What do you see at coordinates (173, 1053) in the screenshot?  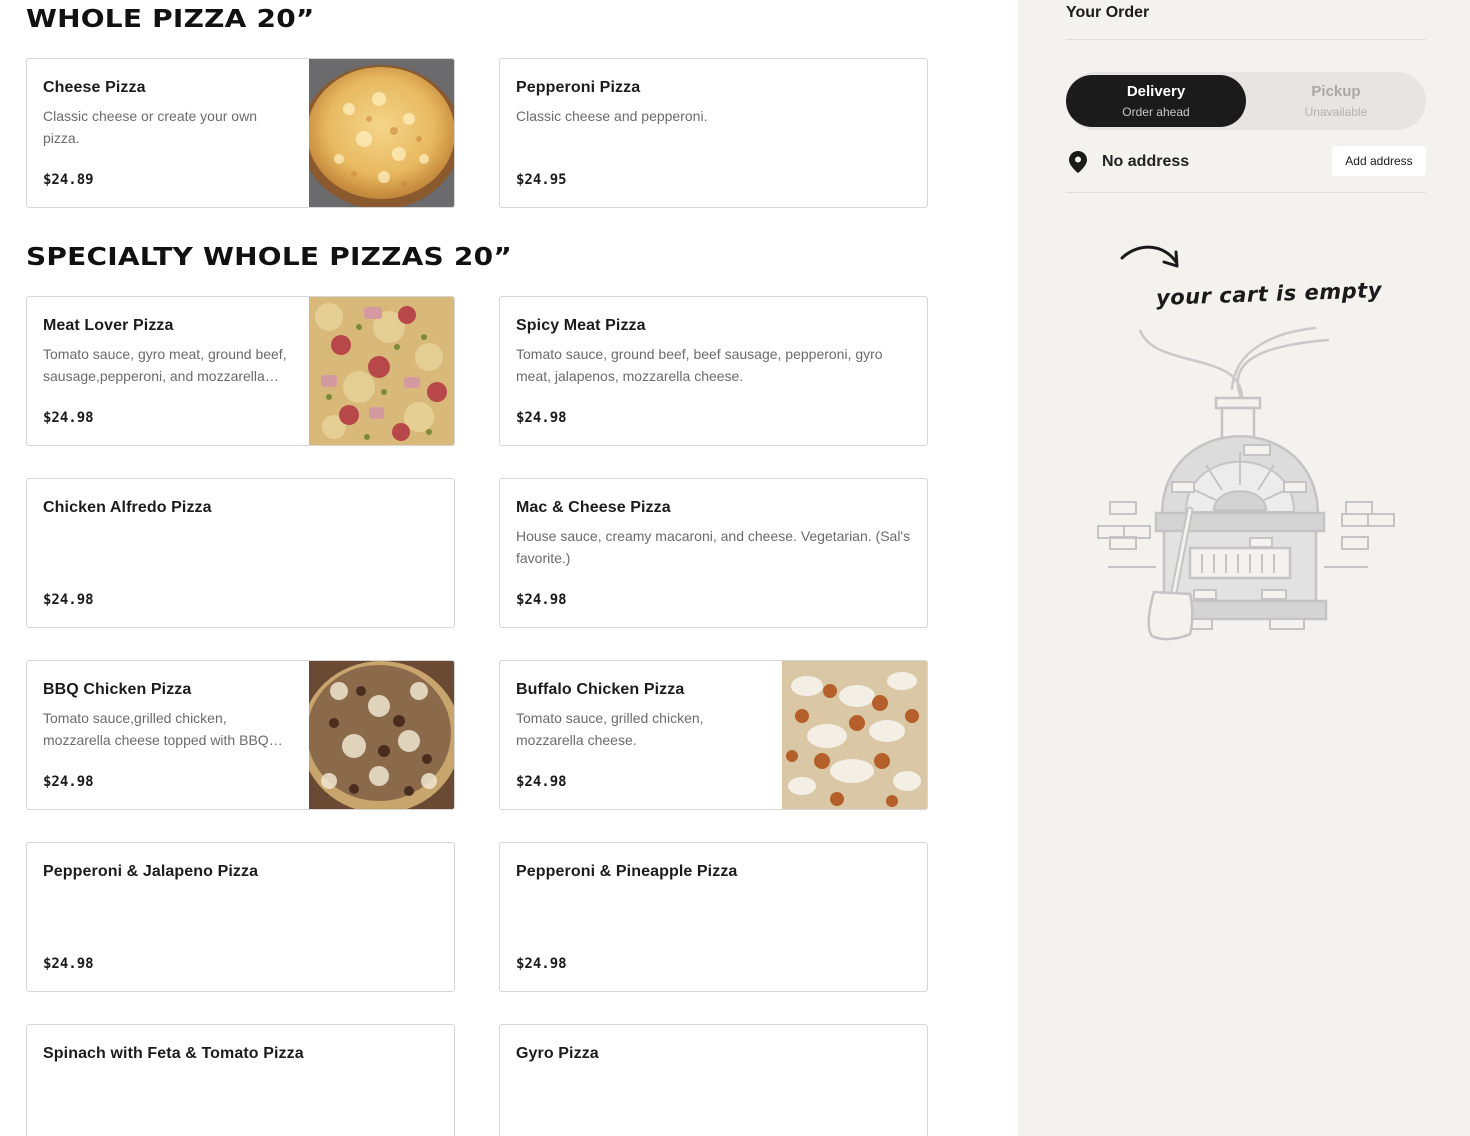 I see `item-name: Spinach with Feta & Tomato Pizza` at bounding box center [173, 1053].